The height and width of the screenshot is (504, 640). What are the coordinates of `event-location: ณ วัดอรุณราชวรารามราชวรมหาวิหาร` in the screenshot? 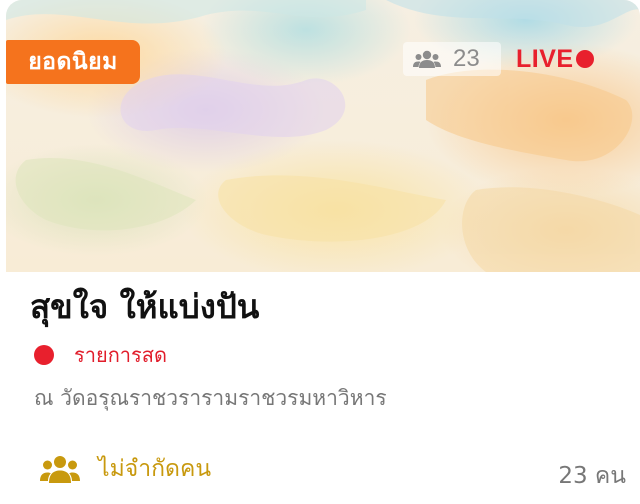 It's located at (210, 398).